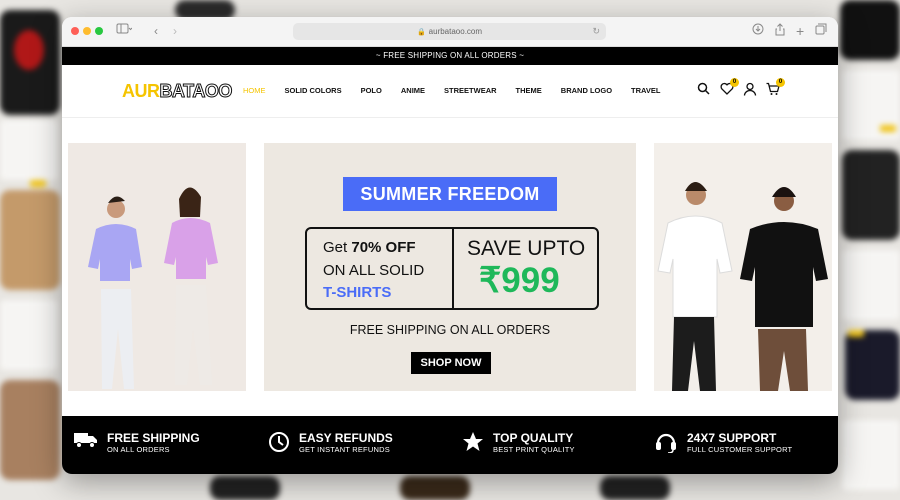 This screenshot has width=900, height=500. I want to click on feature-support: 24X7 SUPPORT FULL CUSTOMER SUPPORT, so click(723, 444).